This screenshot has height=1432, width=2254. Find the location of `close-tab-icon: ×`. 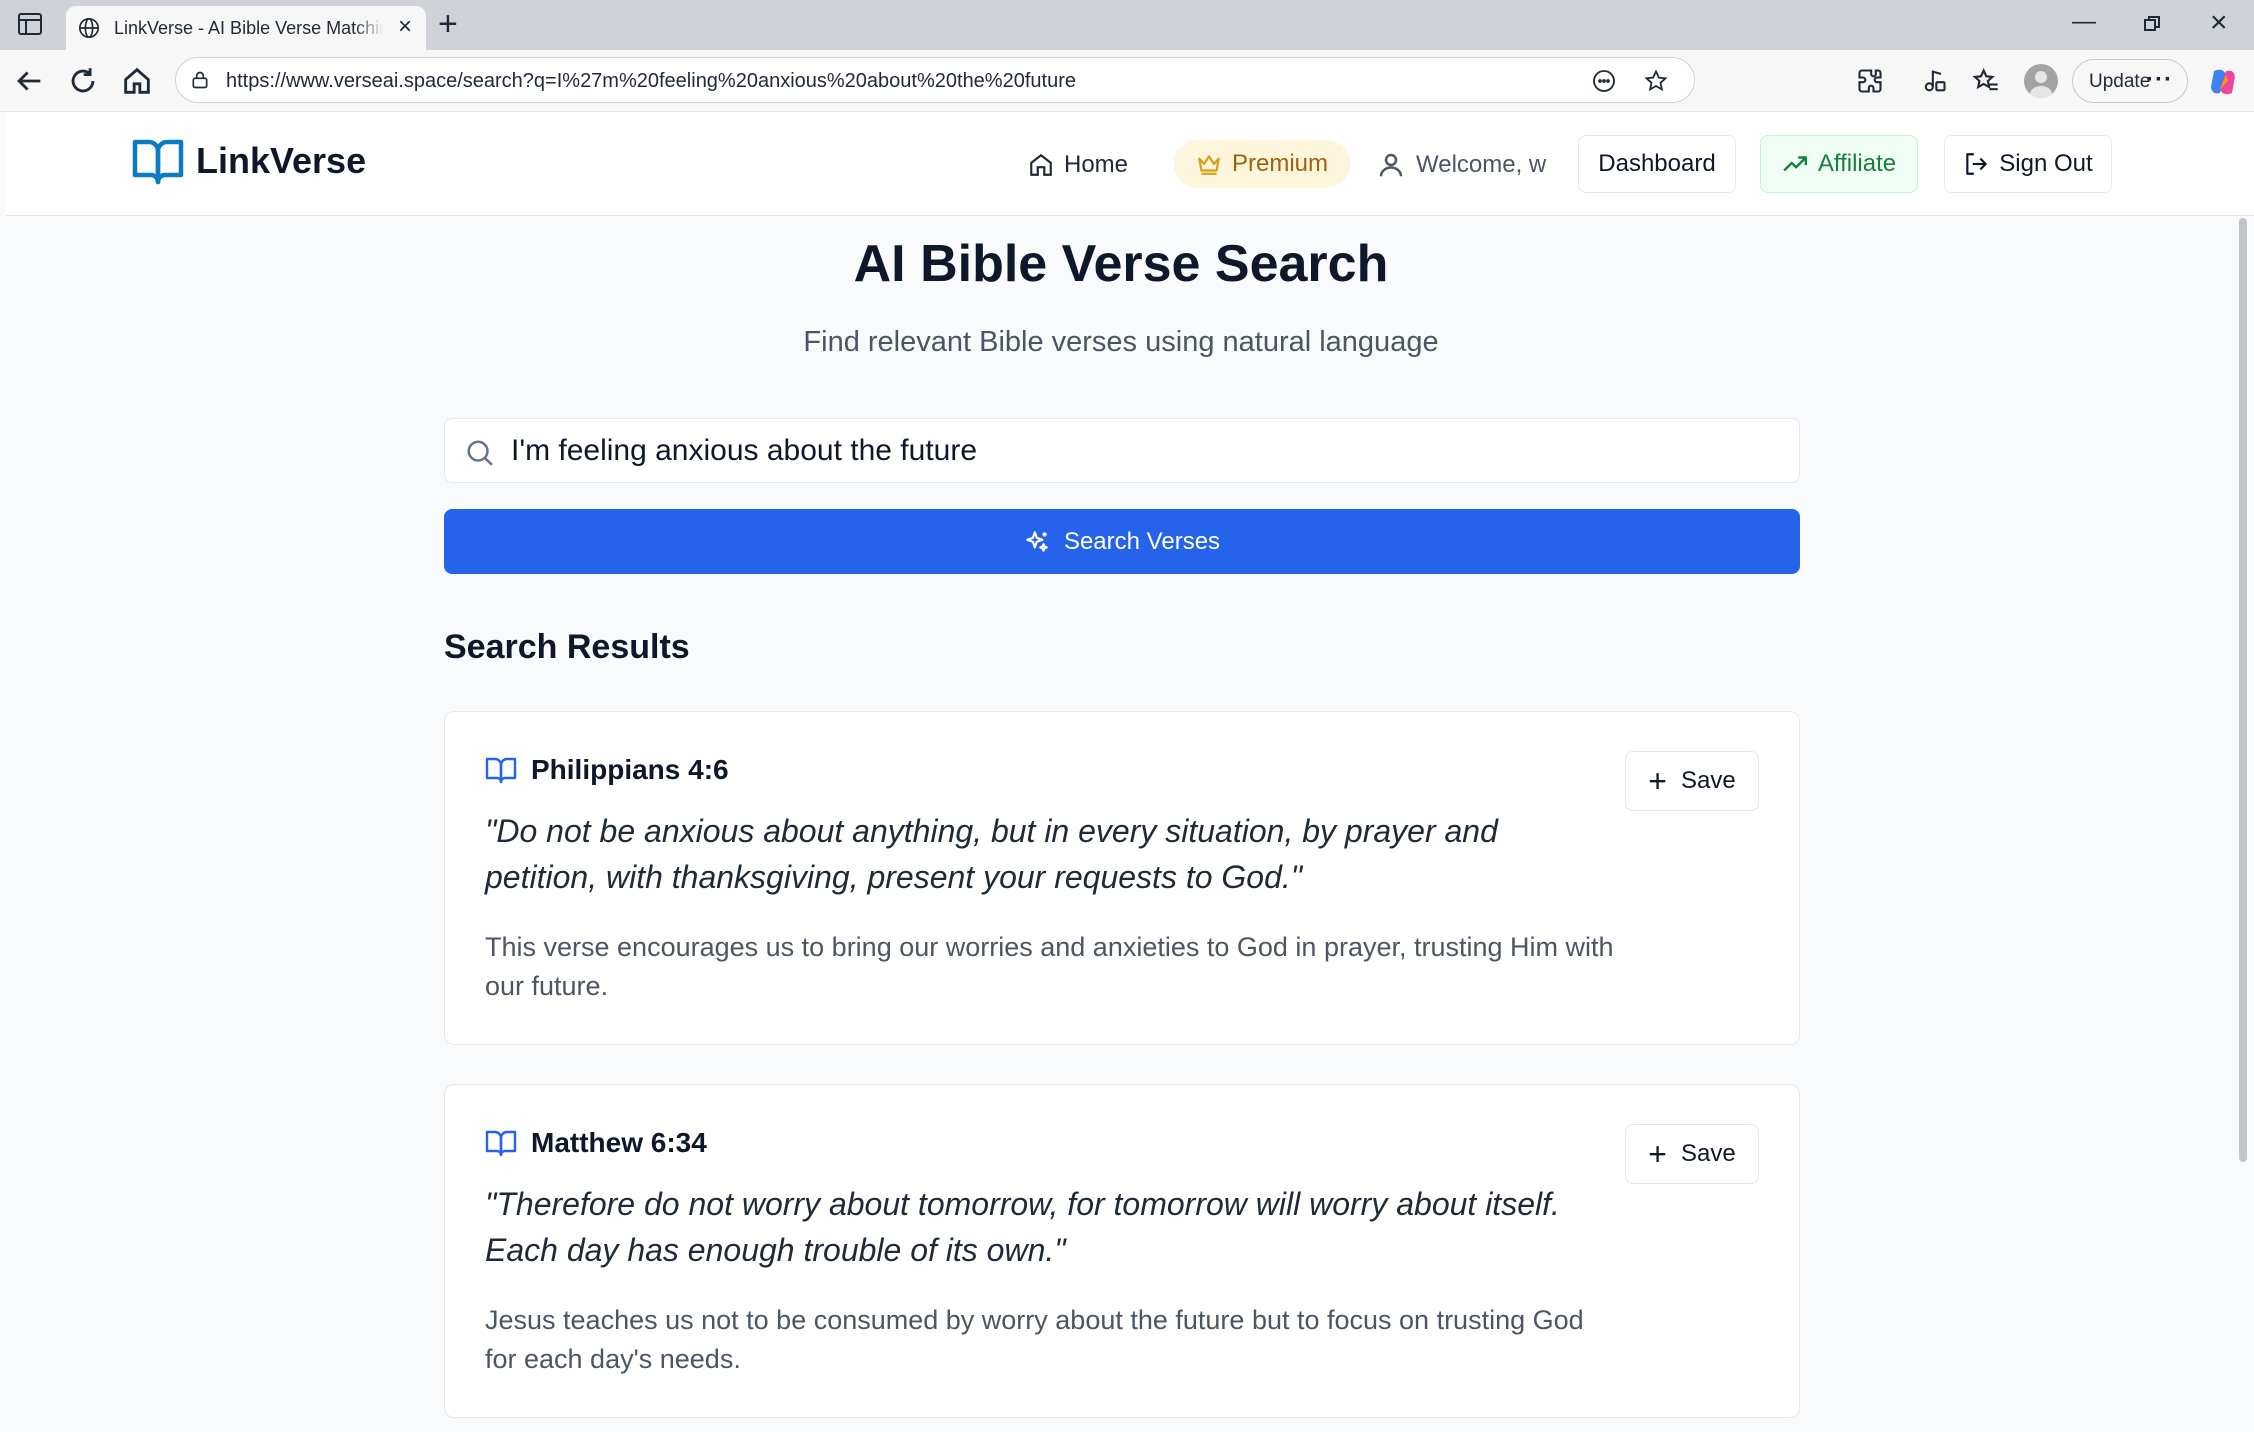

close-tab-icon: × is located at coordinates (405, 27).